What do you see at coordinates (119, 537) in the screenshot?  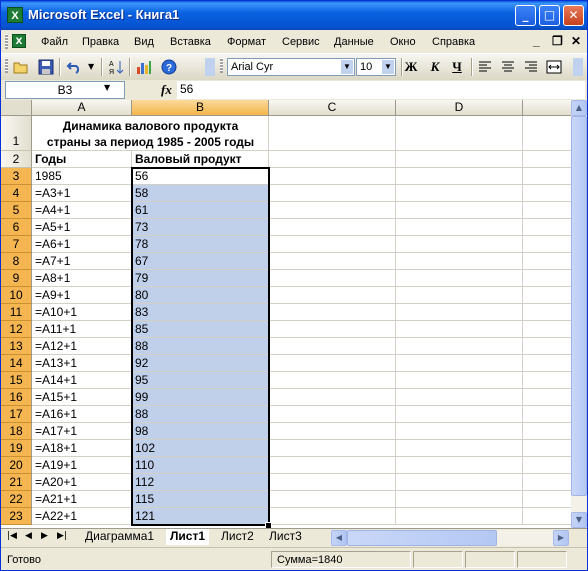 I see `sheet-tab-diagram1: Диаграмма1` at bounding box center [119, 537].